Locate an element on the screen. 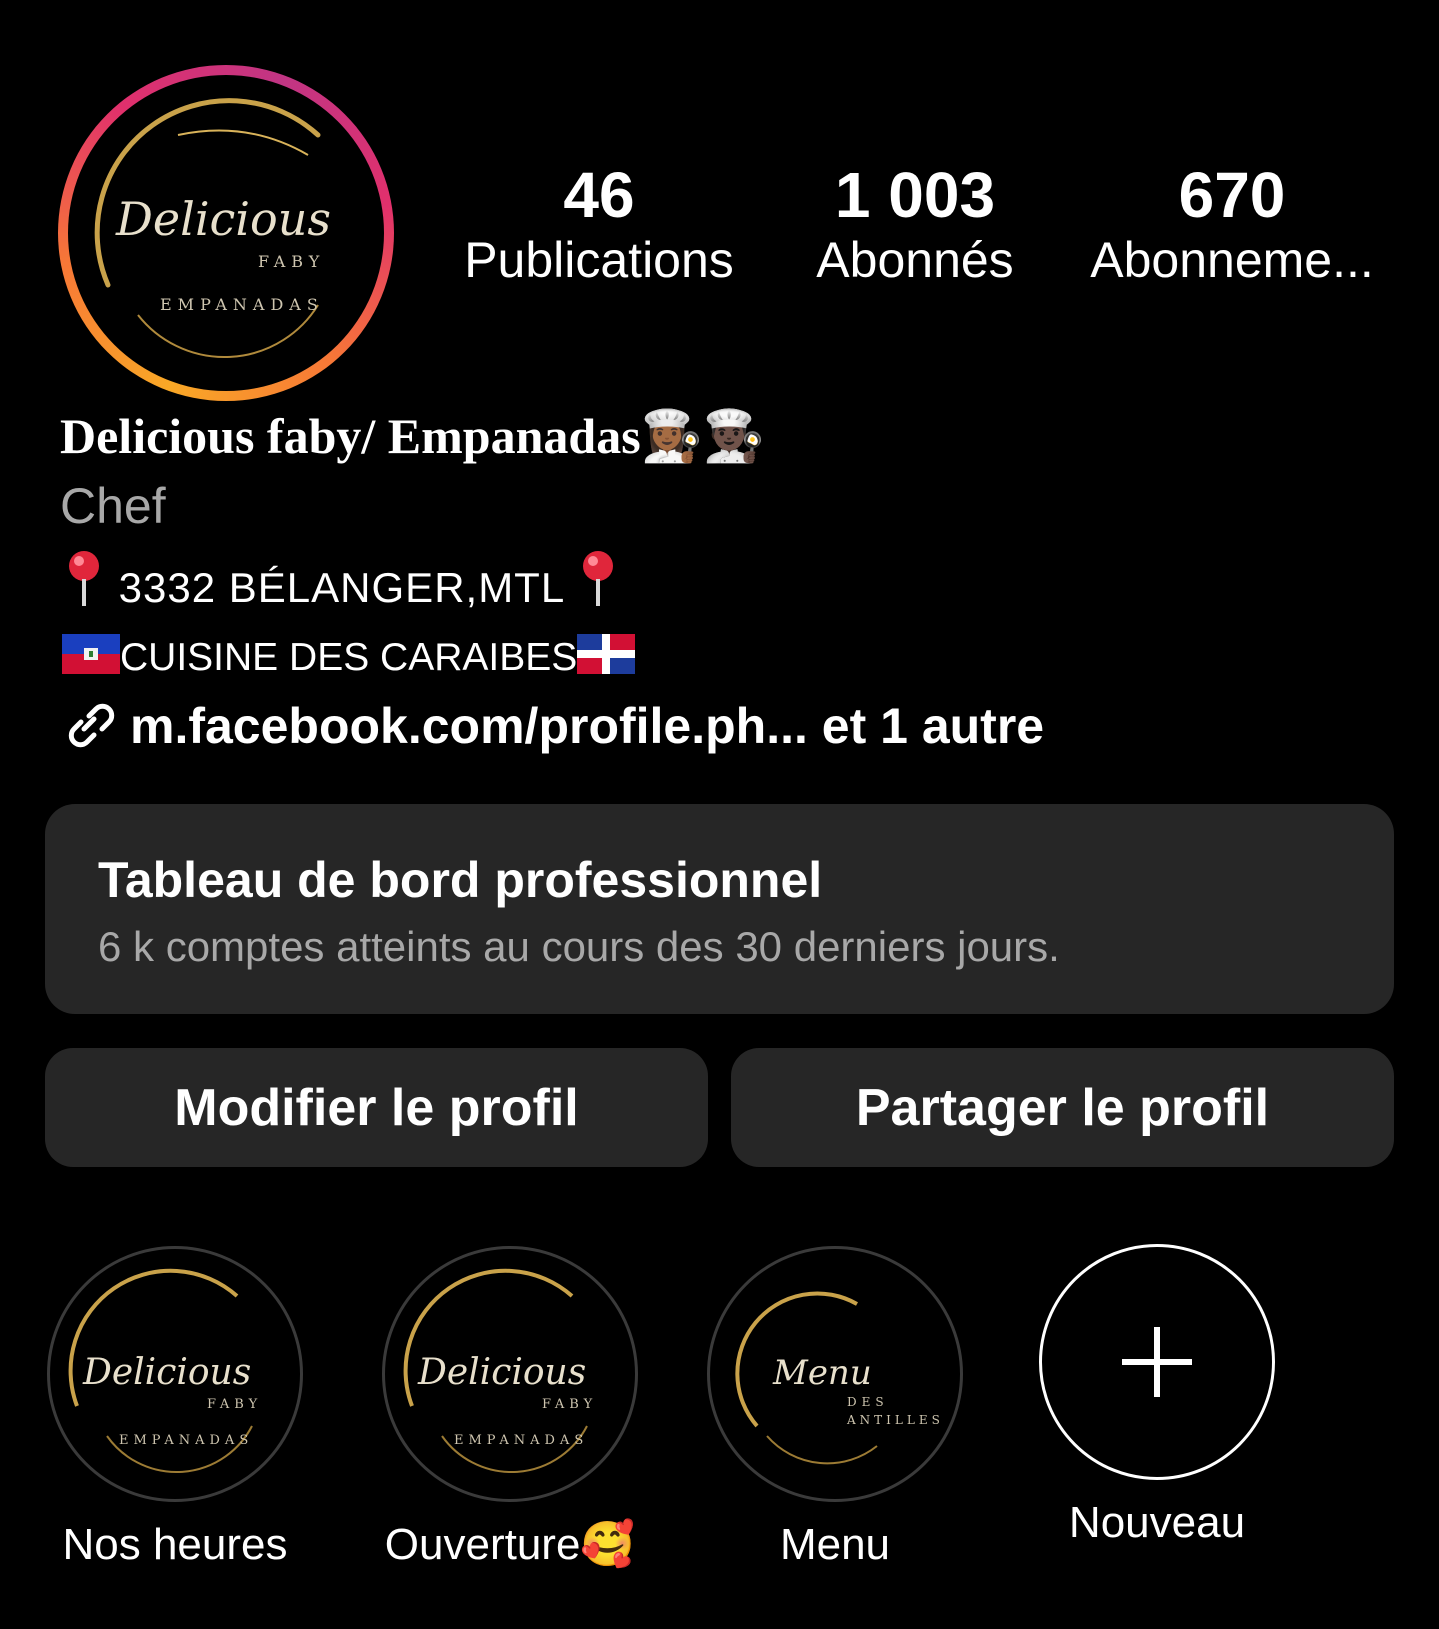 This screenshot has width=1439, height=1629. bio-cuisine-line: CUISINE DES CARAIBES is located at coordinates (349, 658).